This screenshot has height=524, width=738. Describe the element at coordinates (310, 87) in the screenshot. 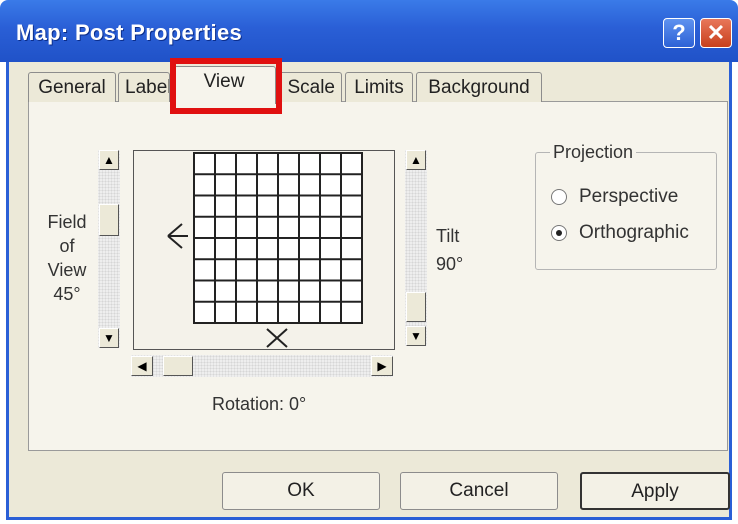

I see `tab-scale: Scale` at that location.